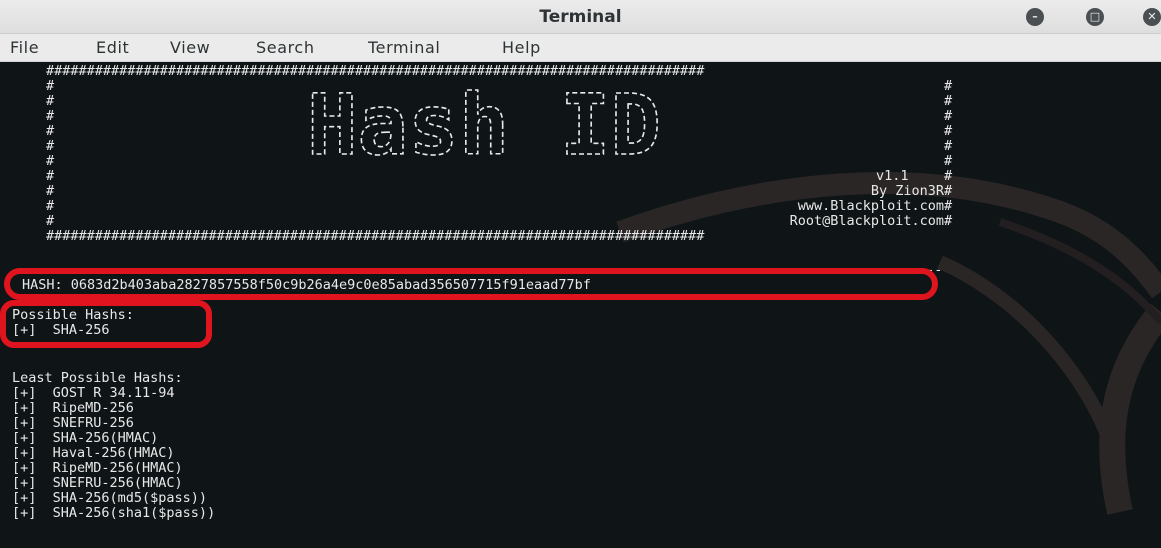  Describe the element at coordinates (114, 513) in the screenshot. I see `least-hash-item: [+] SHA-256(sha1($pass))` at that location.